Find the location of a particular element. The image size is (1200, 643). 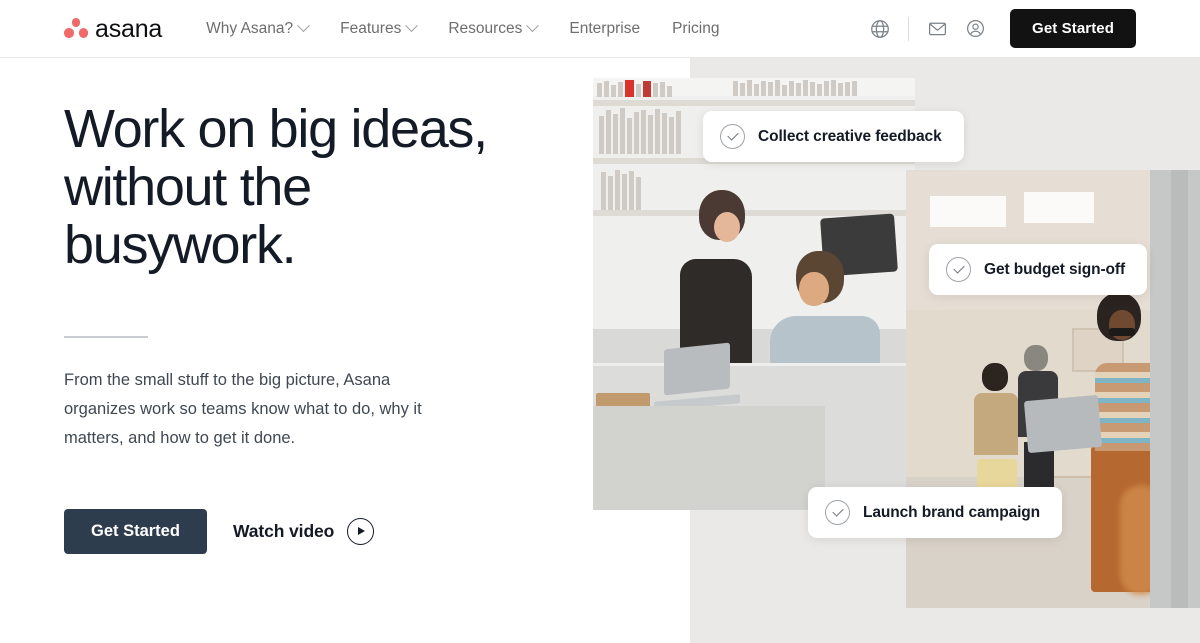

account-icon is located at coordinates (975, 29).